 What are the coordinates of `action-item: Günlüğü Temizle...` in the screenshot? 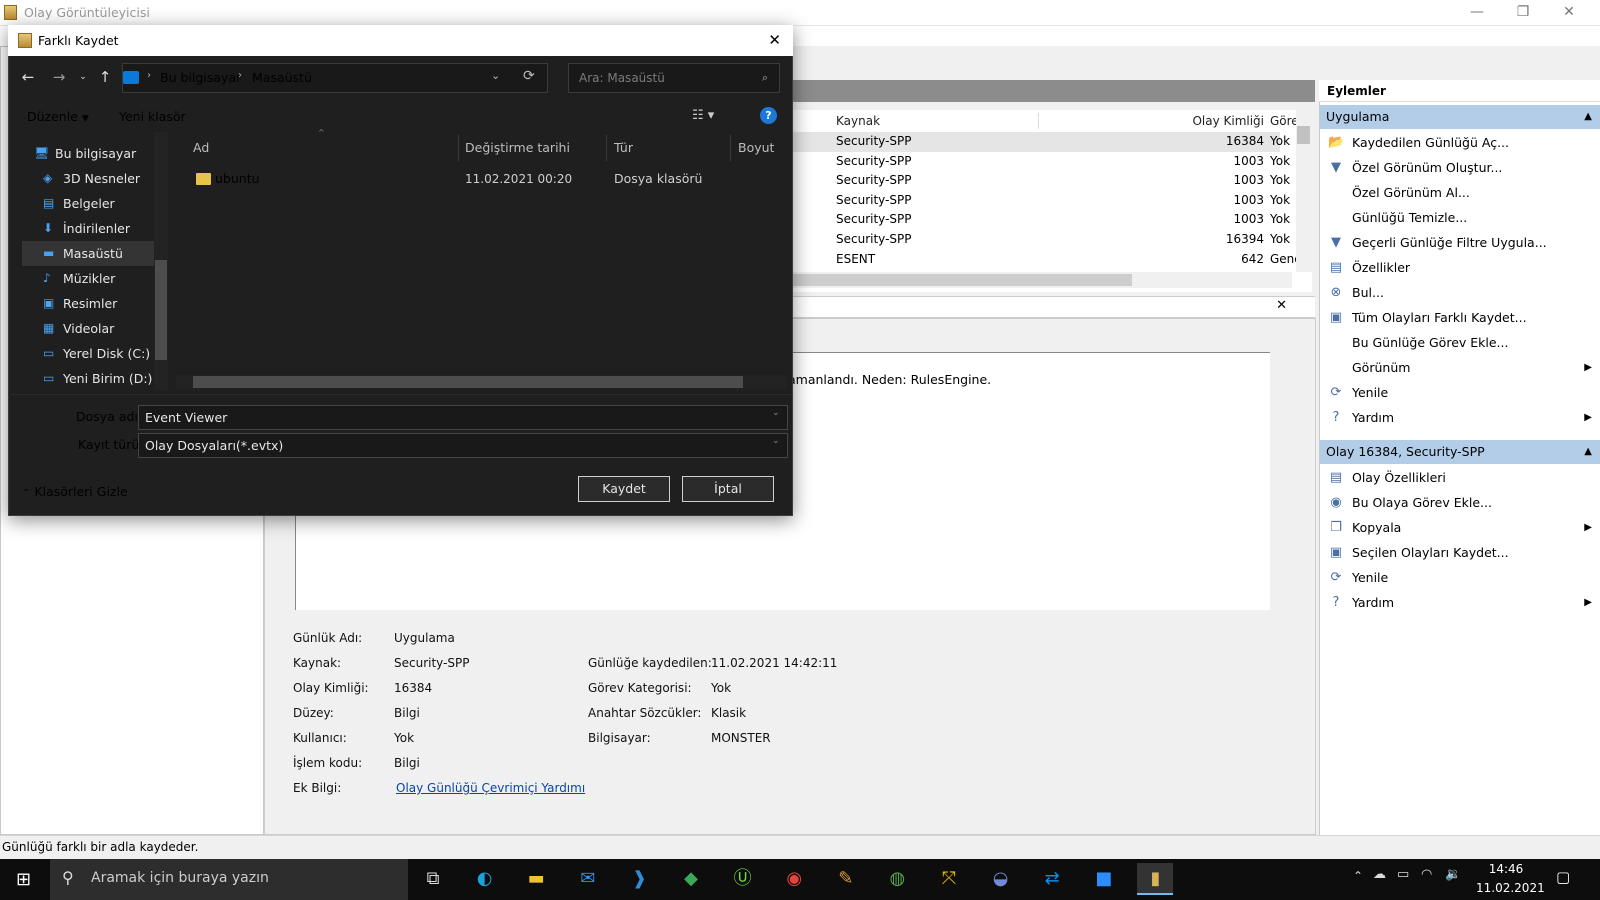 It's located at (1460, 217).